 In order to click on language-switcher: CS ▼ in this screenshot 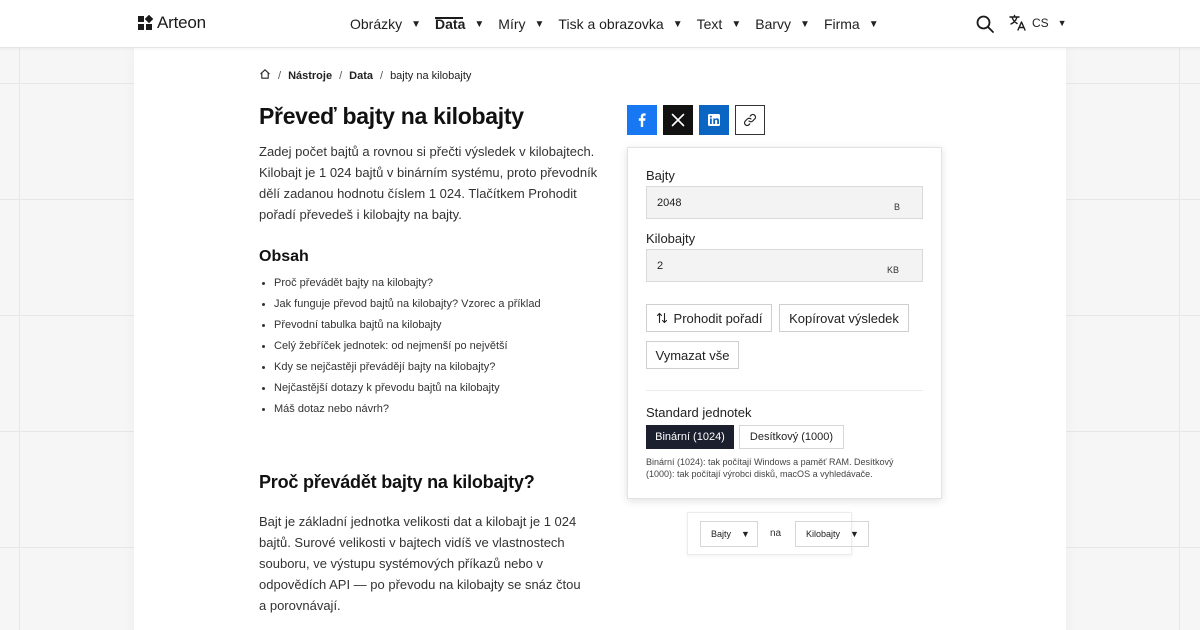, I will do `click(1038, 23)`.